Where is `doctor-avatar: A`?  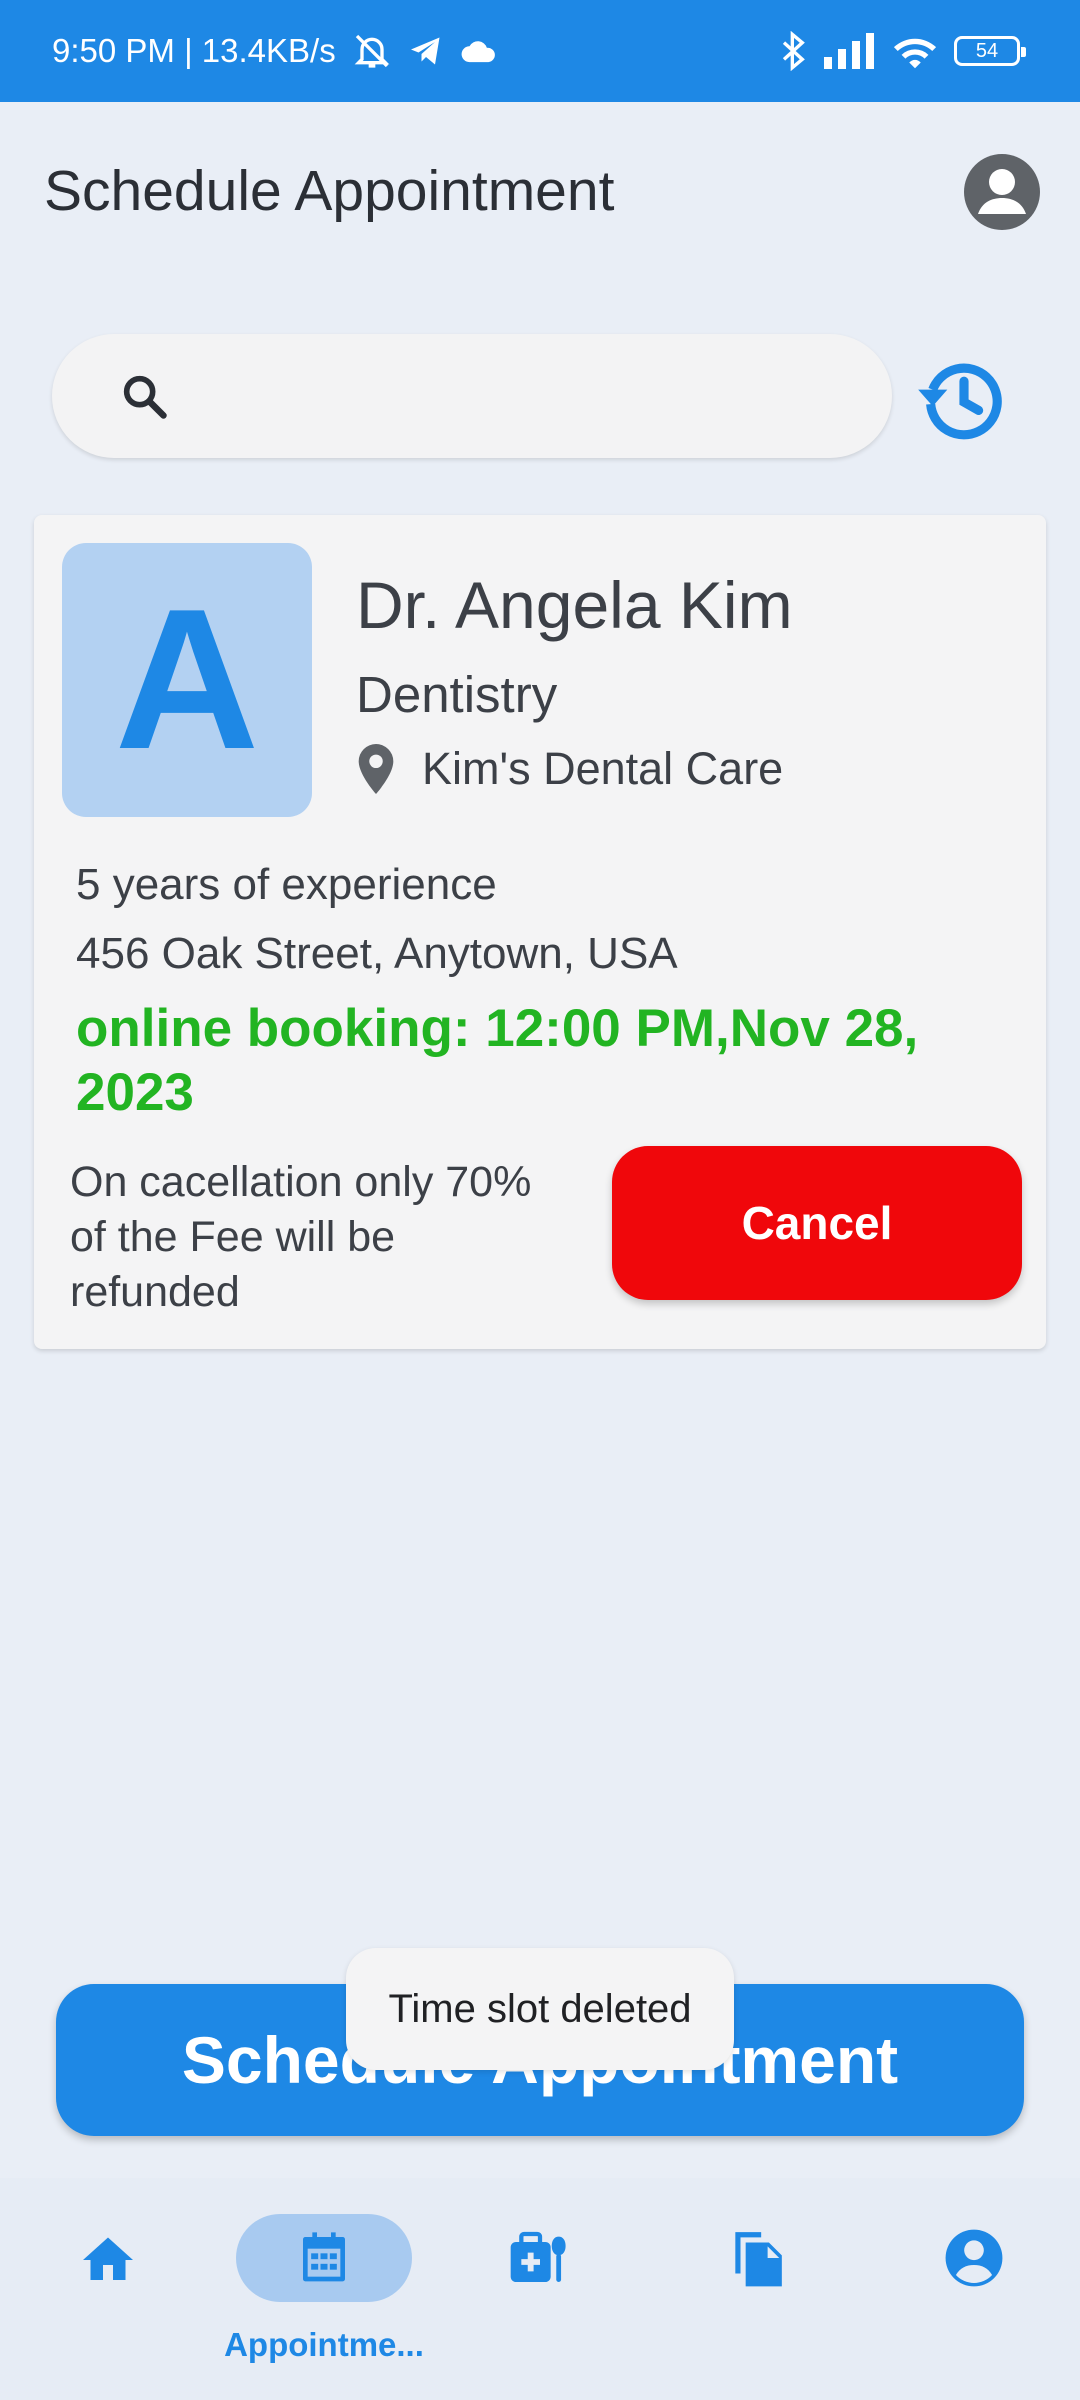
doctor-avatar: A is located at coordinates (187, 680).